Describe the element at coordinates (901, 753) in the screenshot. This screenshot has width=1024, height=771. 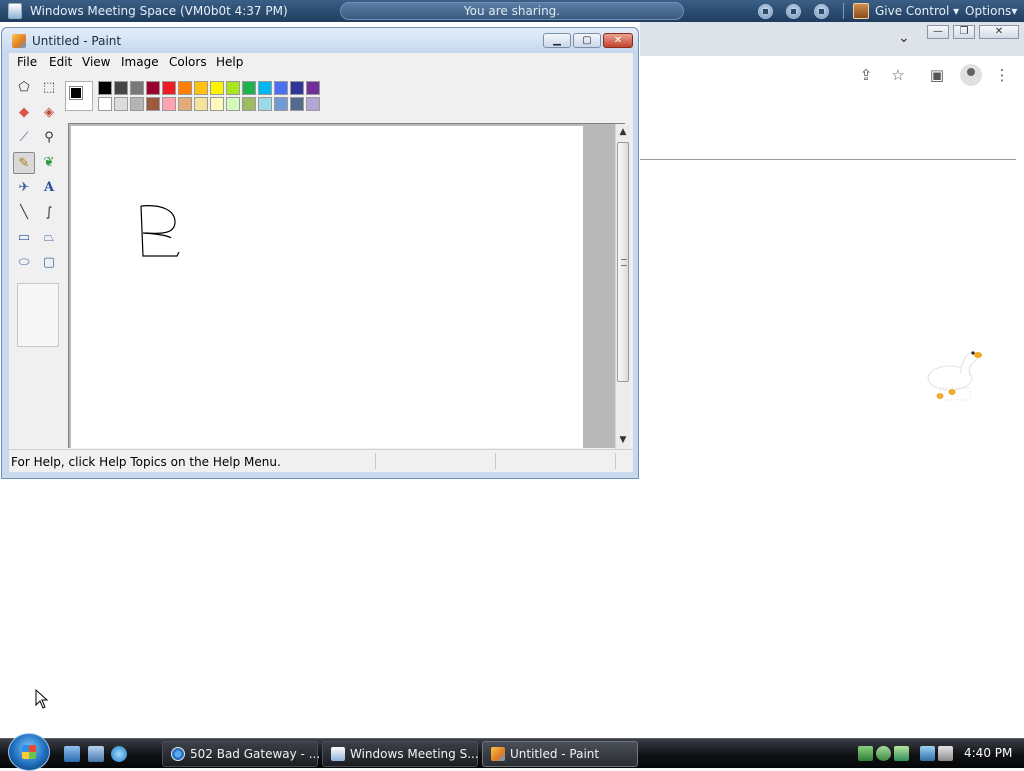
I see `sync-icon` at that location.